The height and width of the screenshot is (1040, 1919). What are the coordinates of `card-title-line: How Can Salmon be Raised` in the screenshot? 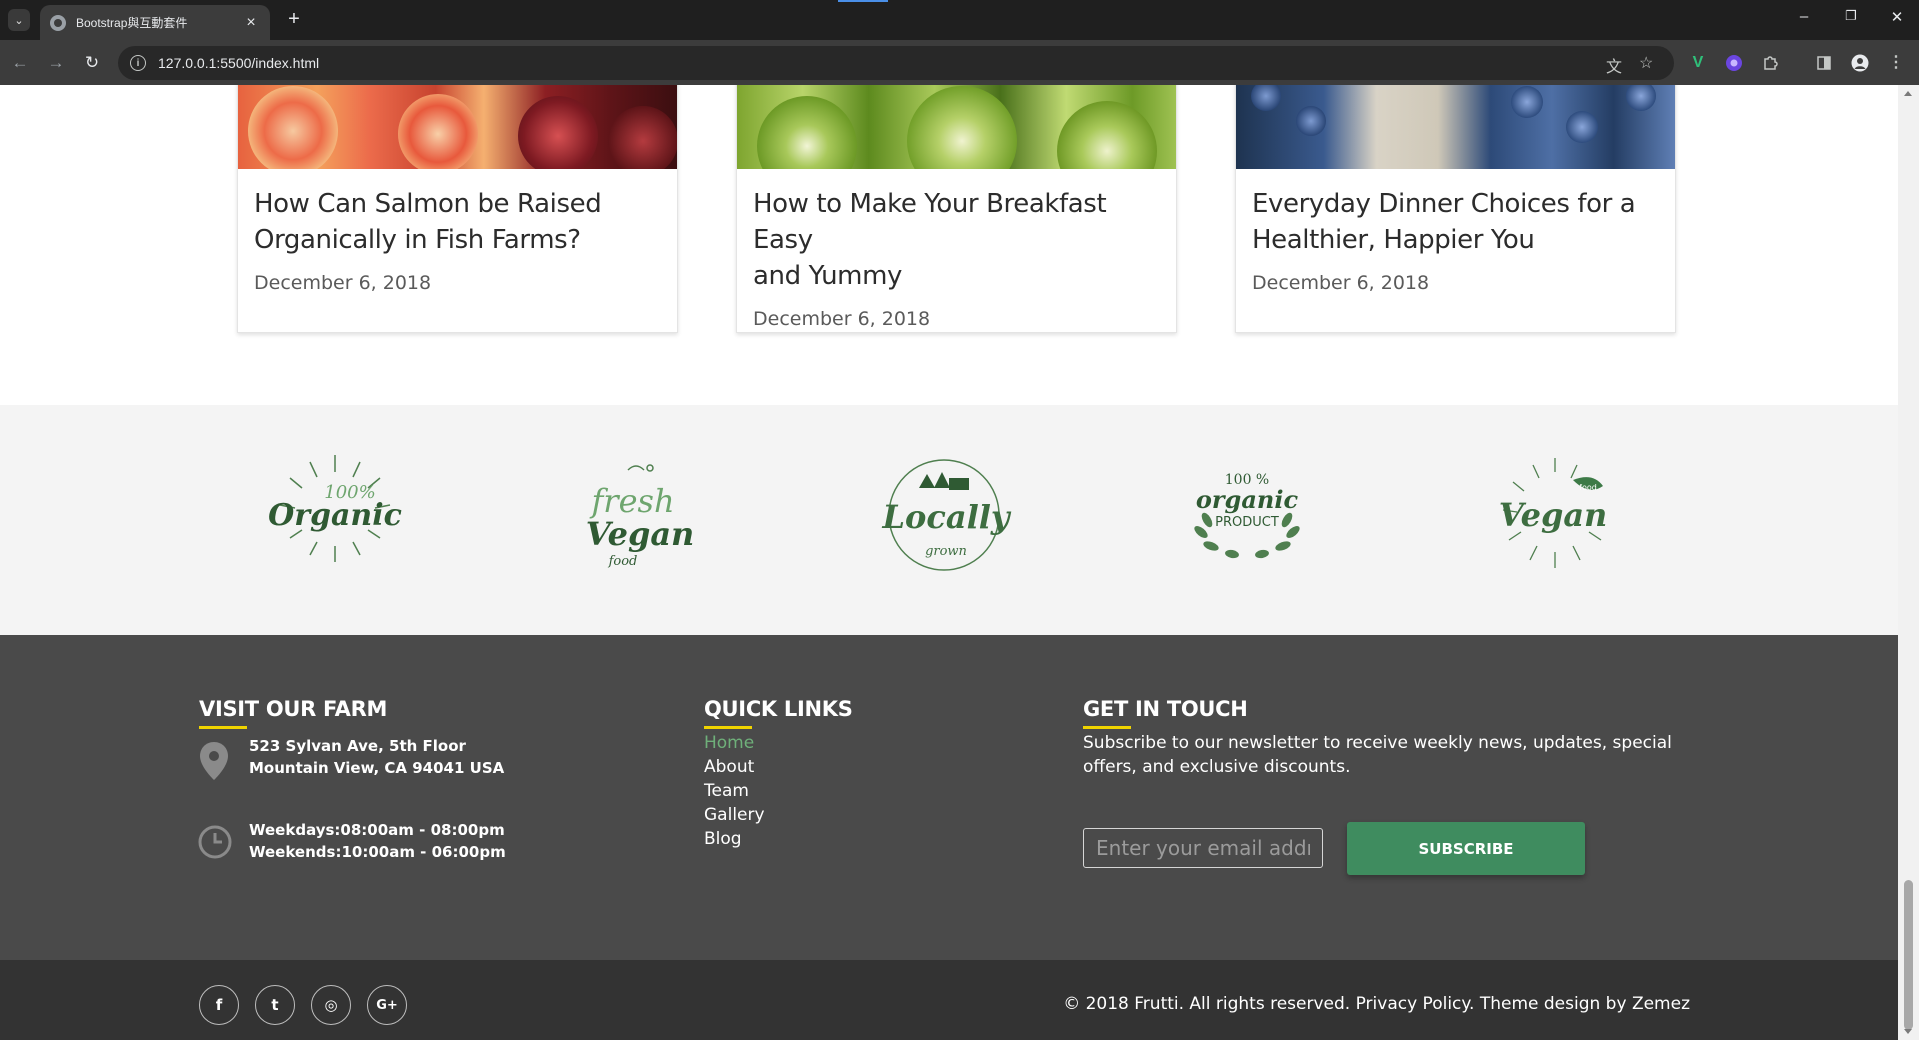 It's located at (428, 204).